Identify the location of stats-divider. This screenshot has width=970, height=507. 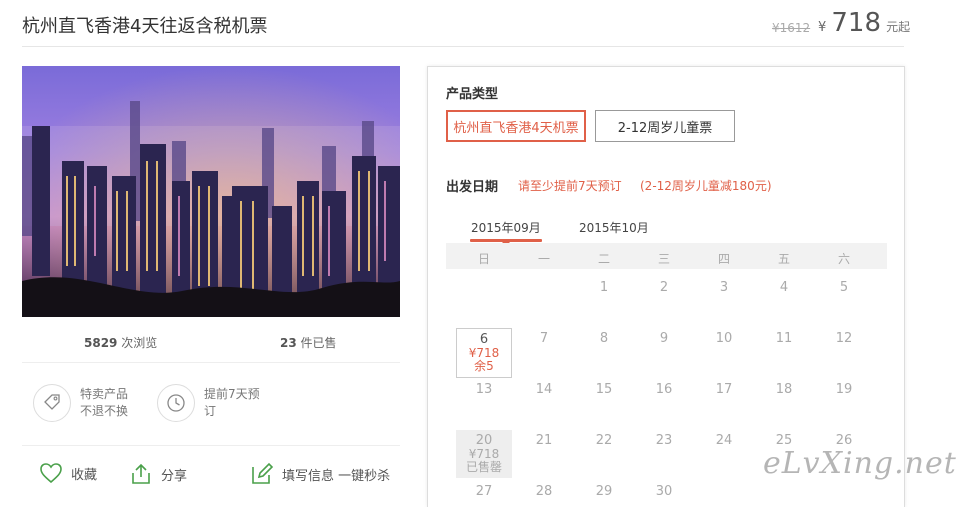
(211, 362).